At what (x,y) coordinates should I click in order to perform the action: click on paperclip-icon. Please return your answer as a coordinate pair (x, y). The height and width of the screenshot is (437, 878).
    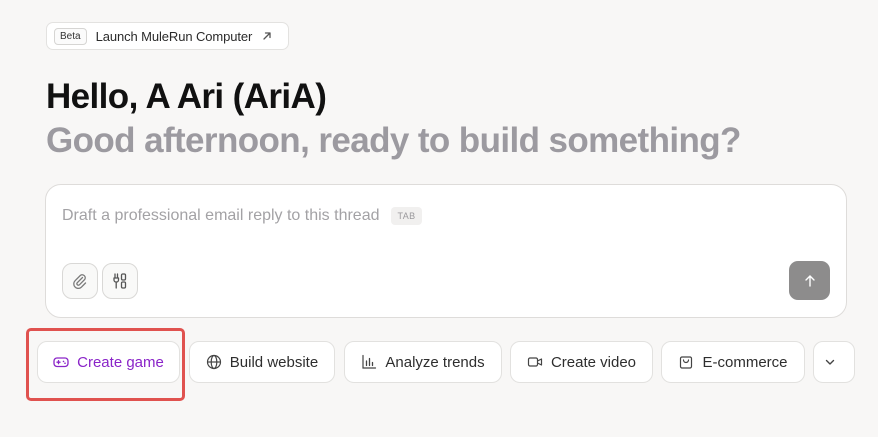
    Looking at the image, I should click on (80, 281).